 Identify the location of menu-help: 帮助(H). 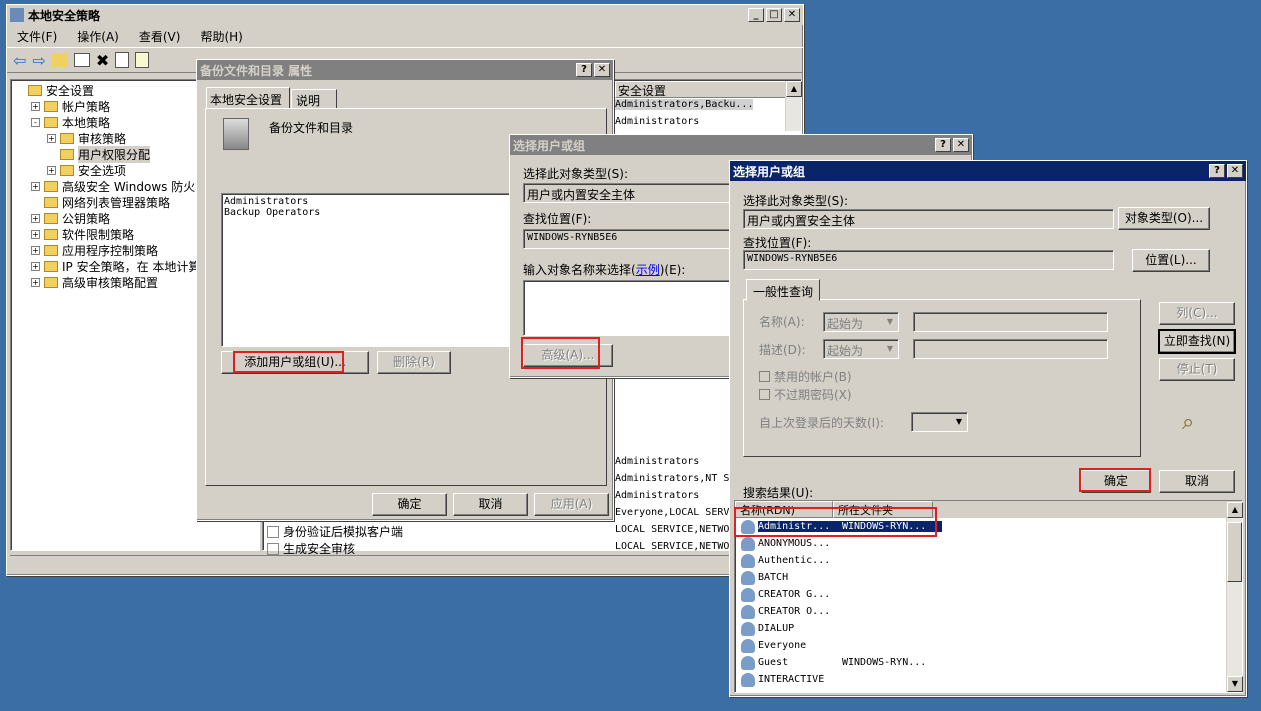
(221, 36).